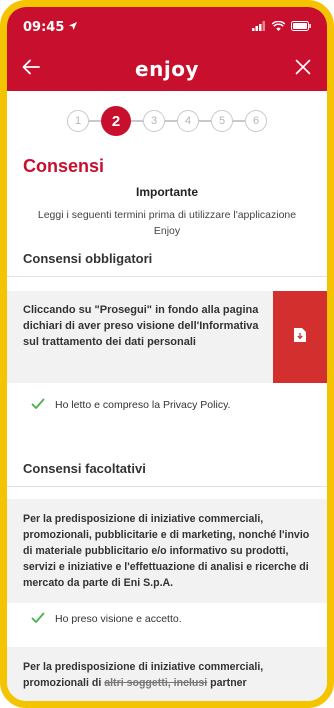 This screenshot has height=708, width=334. I want to click on signal-icon, so click(259, 27).